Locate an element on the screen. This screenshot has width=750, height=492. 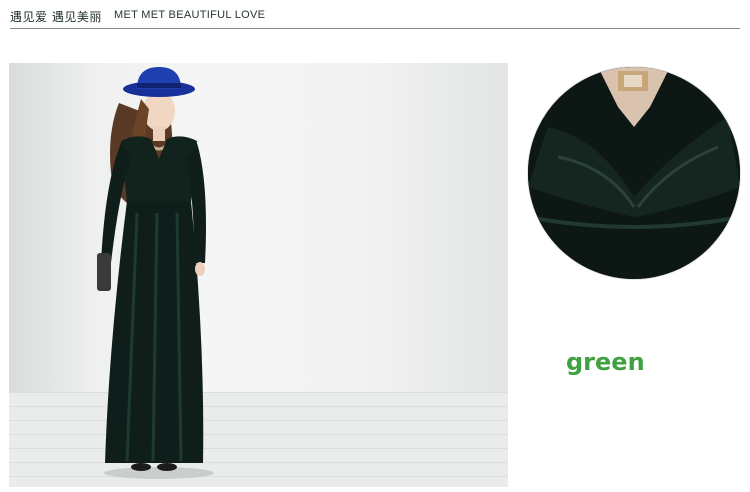
header-title-chinese: 遇见爱 遇见美丽 is located at coordinates (56, 17).